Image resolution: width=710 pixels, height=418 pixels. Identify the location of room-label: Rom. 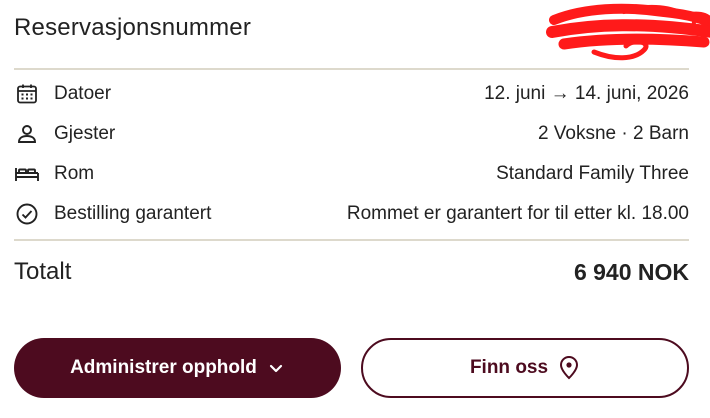
(74, 173).